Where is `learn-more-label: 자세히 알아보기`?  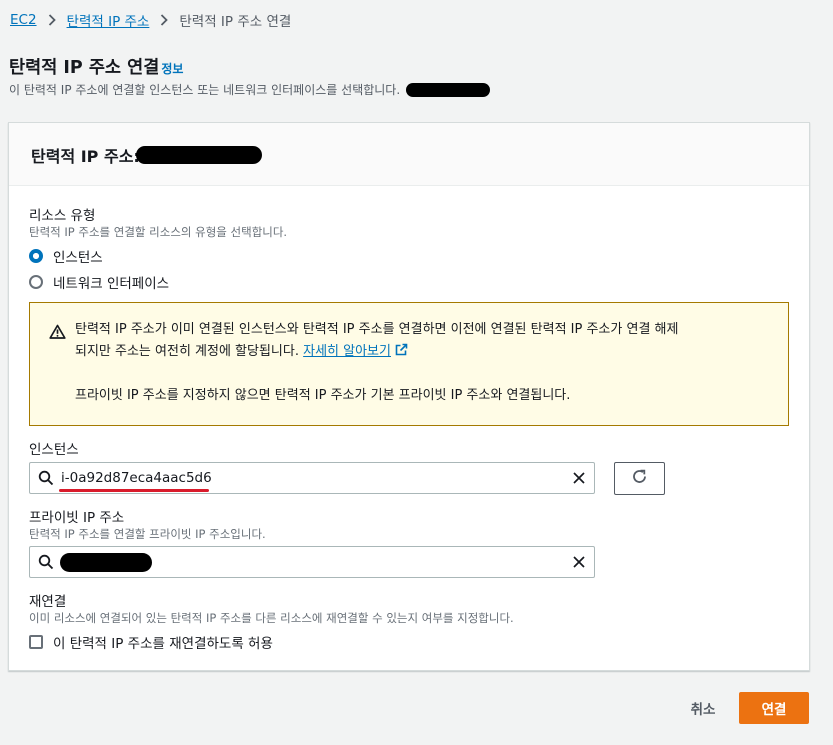
learn-more-label: 자세히 알아보기 is located at coordinates (347, 351).